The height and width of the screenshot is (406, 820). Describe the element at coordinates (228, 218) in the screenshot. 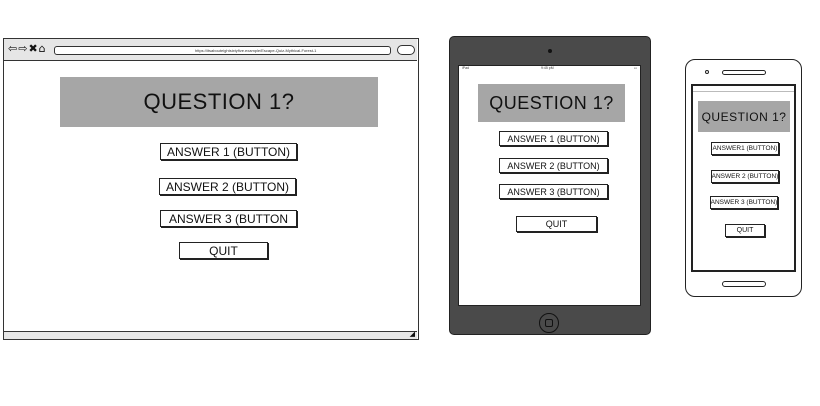

I see `desktop-answer-3-button: ANSWER 3 (BUTTON` at that location.